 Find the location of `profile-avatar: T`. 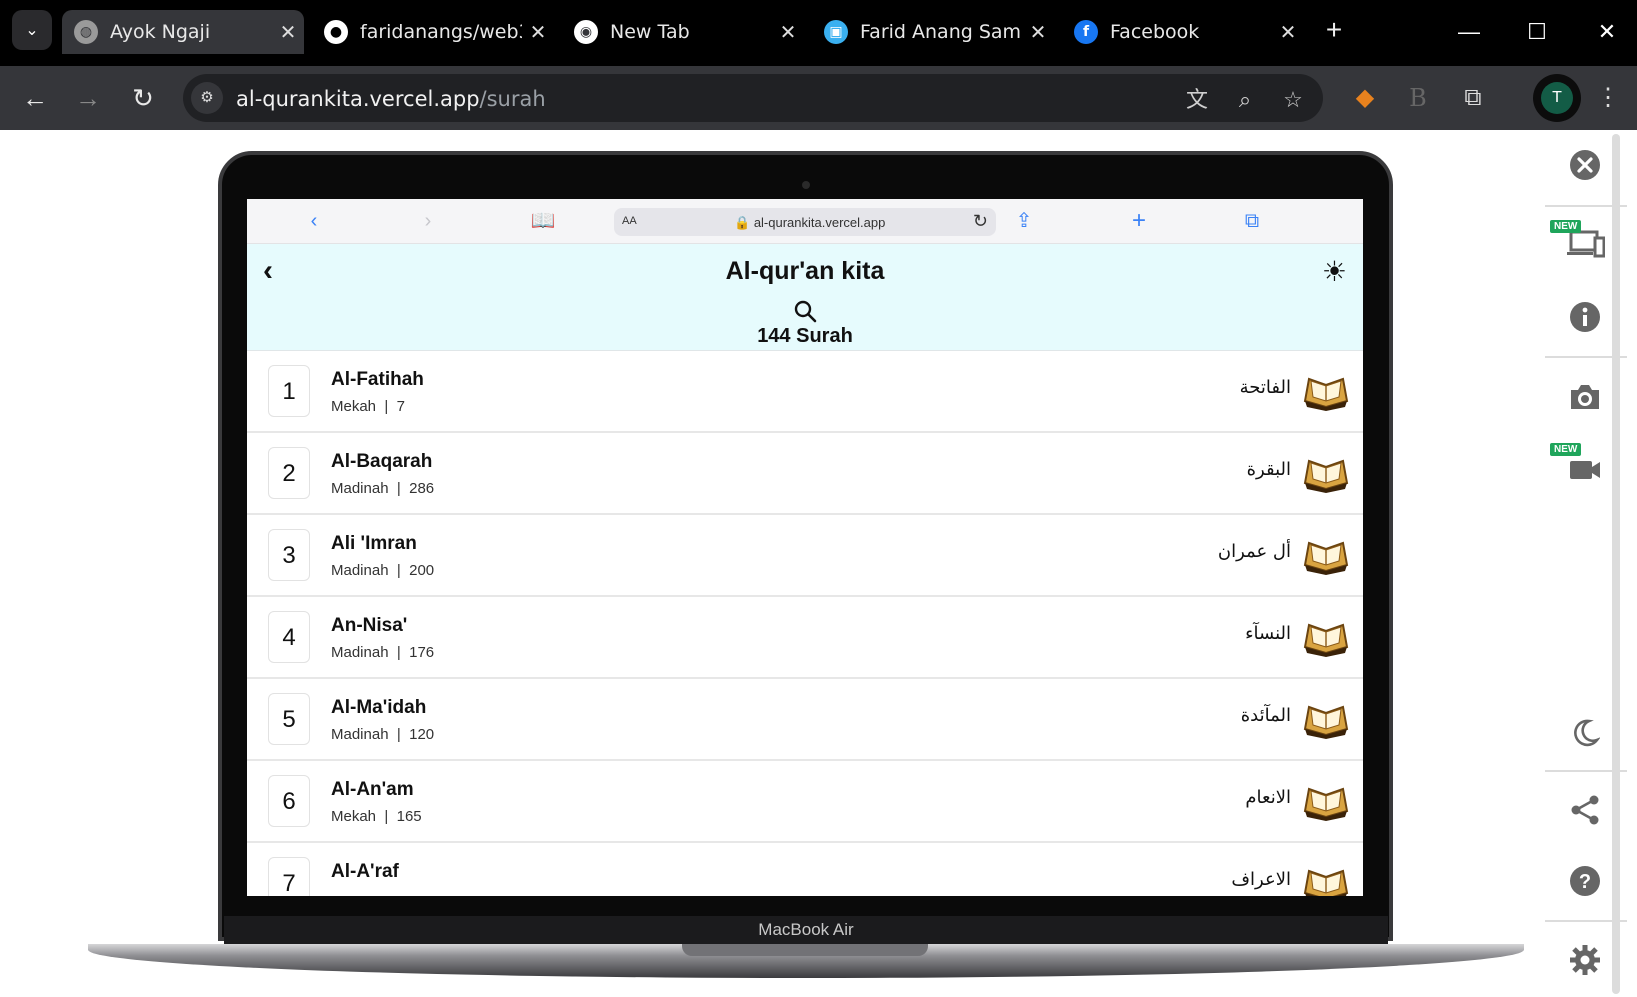

profile-avatar: T is located at coordinates (1557, 98).